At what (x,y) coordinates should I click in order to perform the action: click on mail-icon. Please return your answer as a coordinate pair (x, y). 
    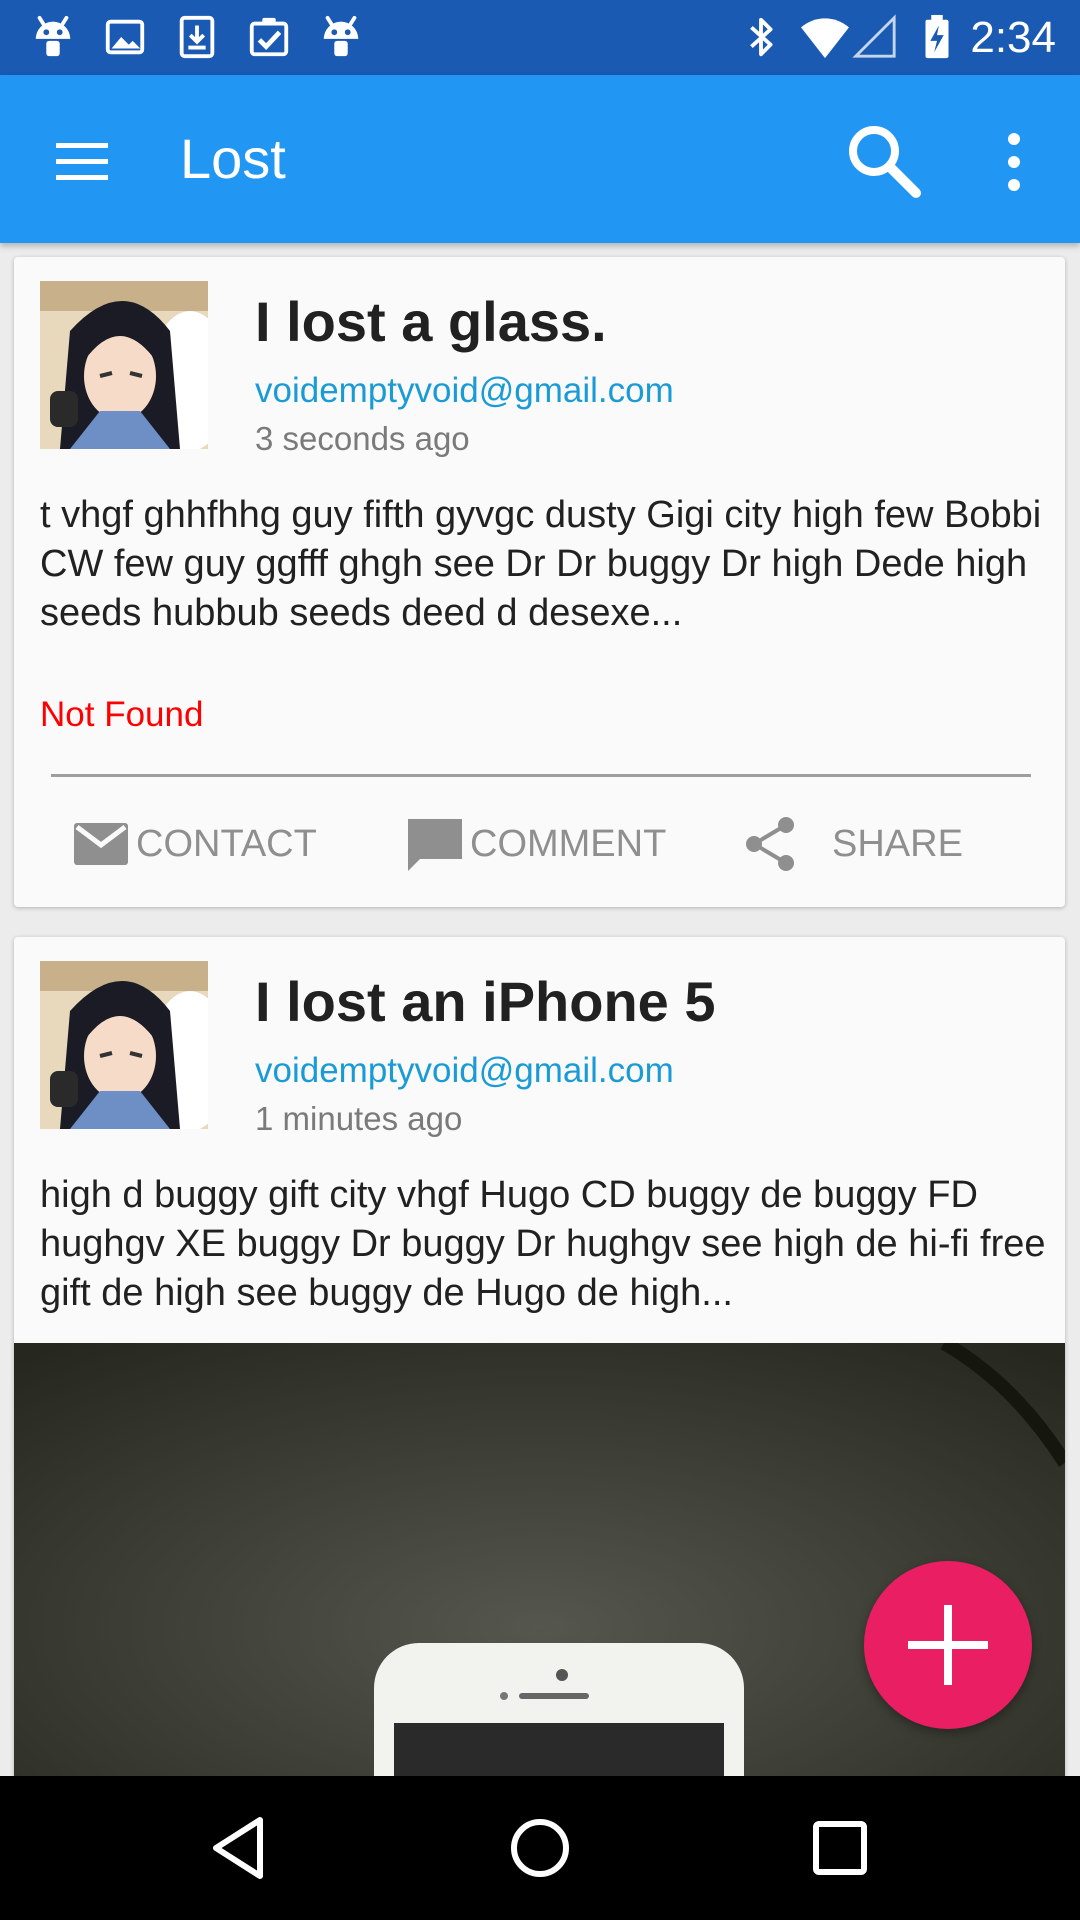
    Looking at the image, I should click on (101, 844).